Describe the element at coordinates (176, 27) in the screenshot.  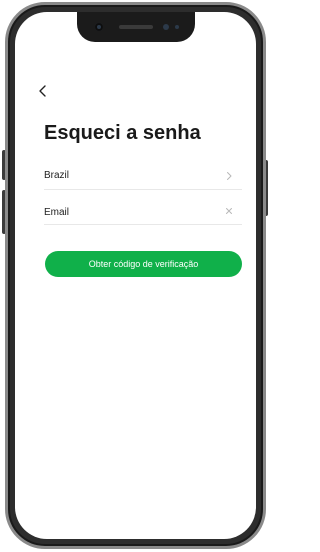
I see `sensor-dot-icon` at that location.